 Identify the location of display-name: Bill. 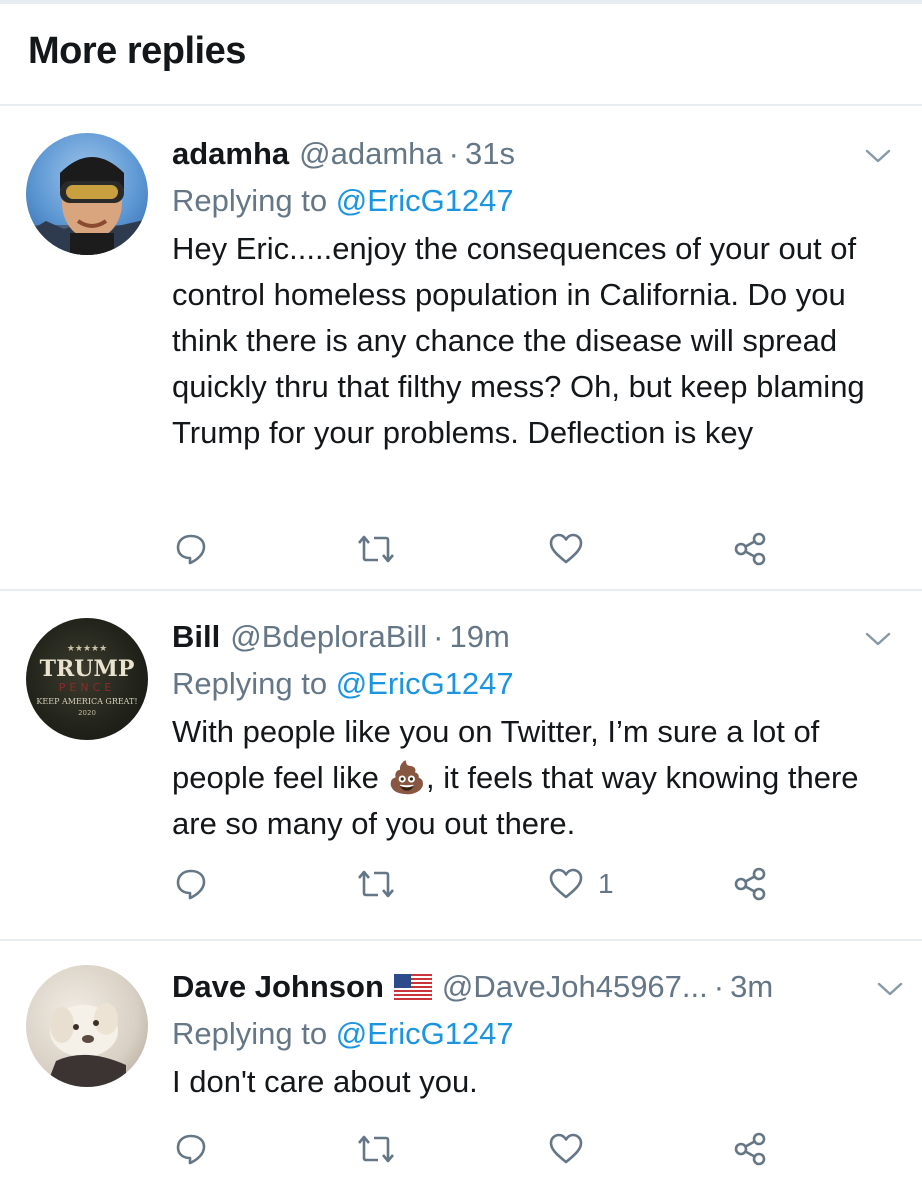
(196, 637).